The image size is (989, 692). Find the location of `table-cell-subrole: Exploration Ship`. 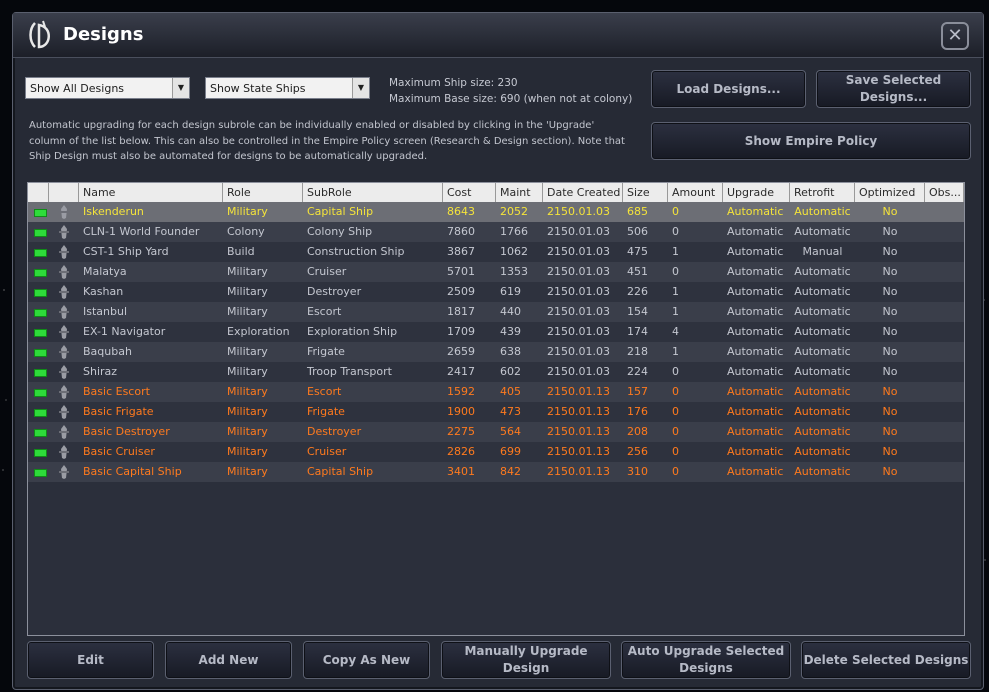

table-cell-subrole: Exploration Ship is located at coordinates (352, 331).